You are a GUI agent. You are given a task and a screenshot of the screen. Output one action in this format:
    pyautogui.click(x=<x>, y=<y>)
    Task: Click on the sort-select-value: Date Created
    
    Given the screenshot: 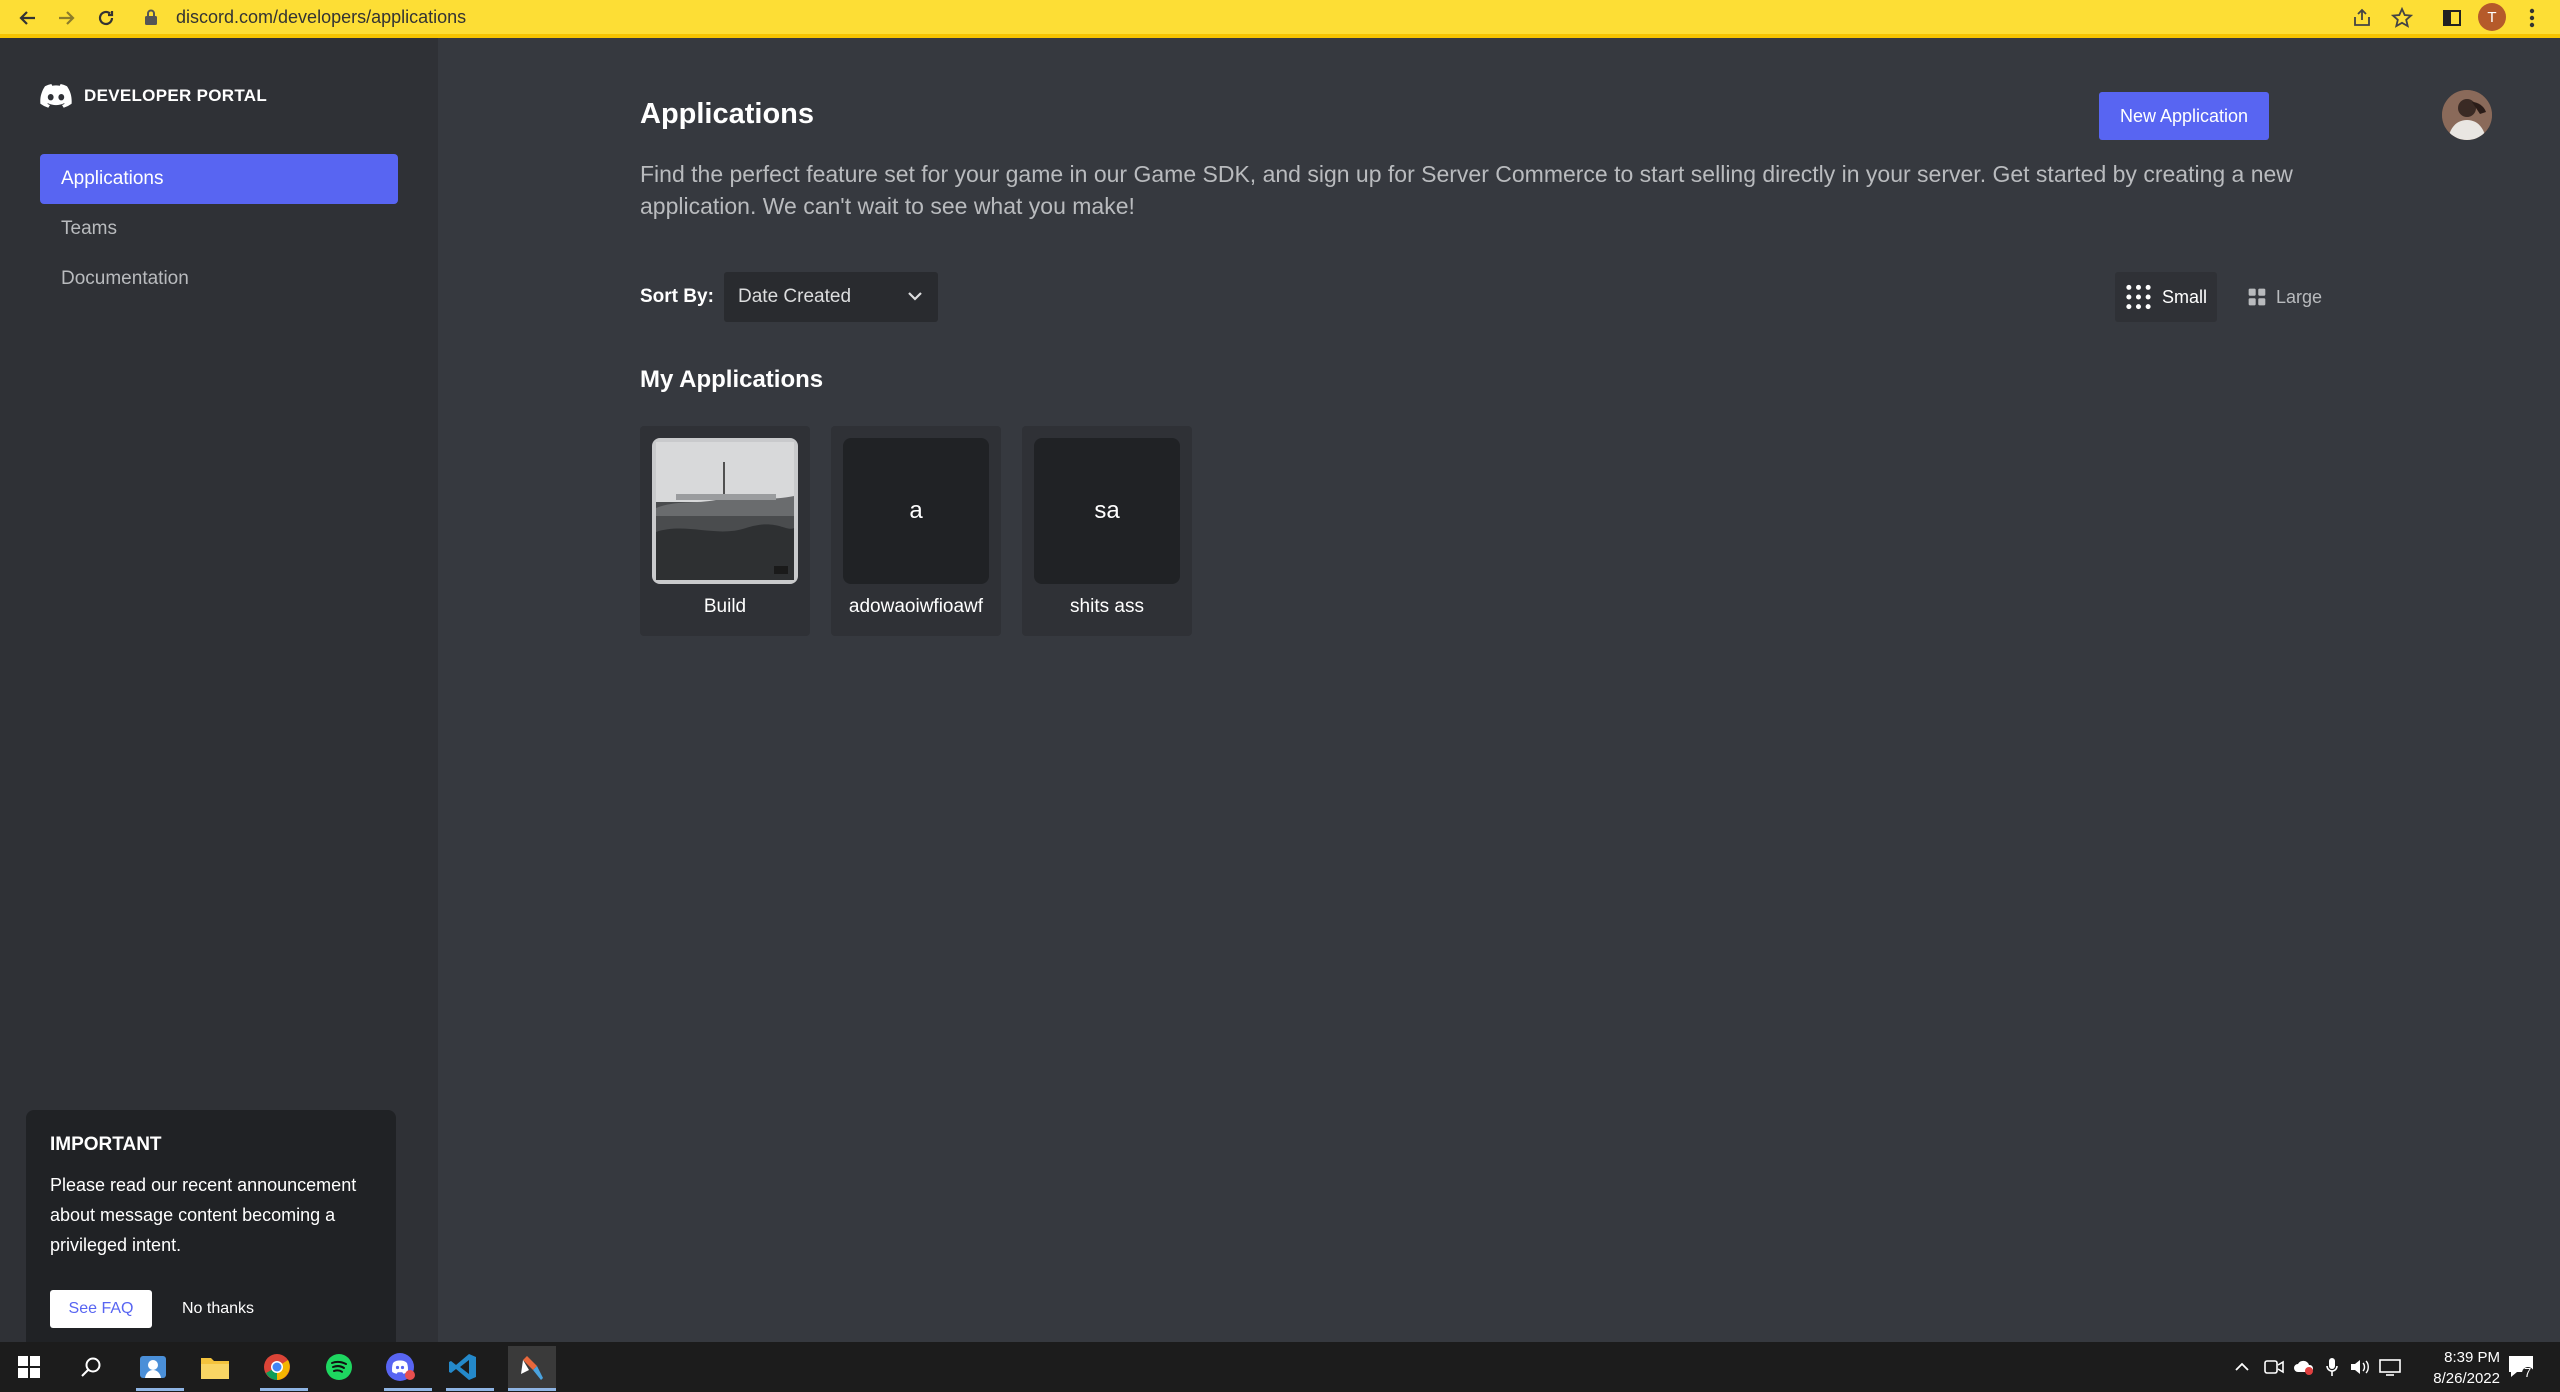 What is the action you would take?
    pyautogui.click(x=795, y=296)
    